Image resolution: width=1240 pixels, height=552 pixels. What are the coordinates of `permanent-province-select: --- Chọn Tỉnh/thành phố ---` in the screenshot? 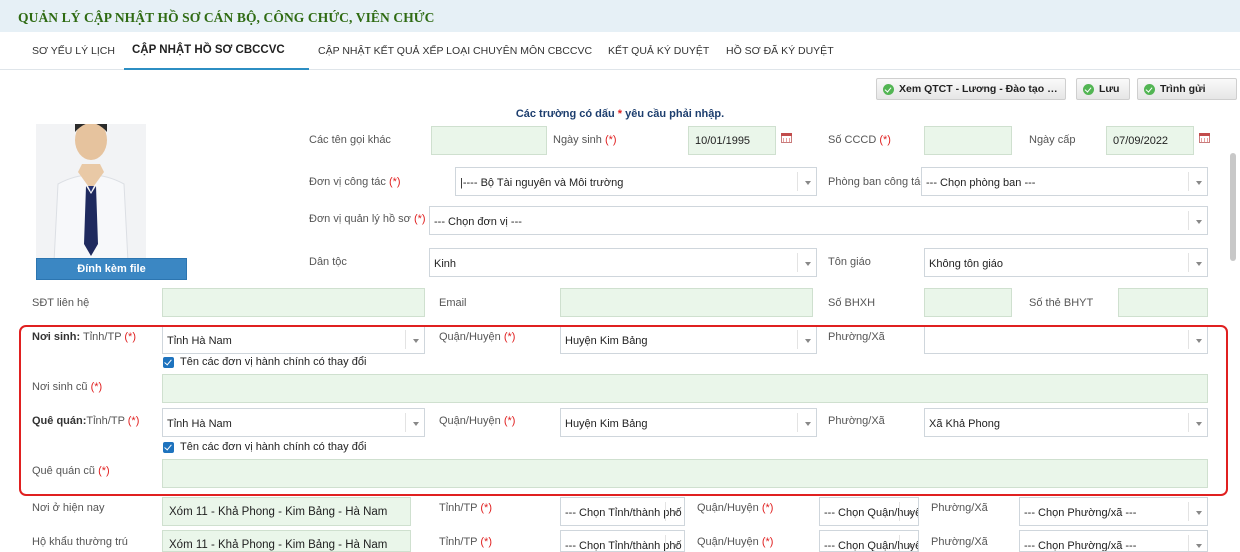 It's located at (622, 541).